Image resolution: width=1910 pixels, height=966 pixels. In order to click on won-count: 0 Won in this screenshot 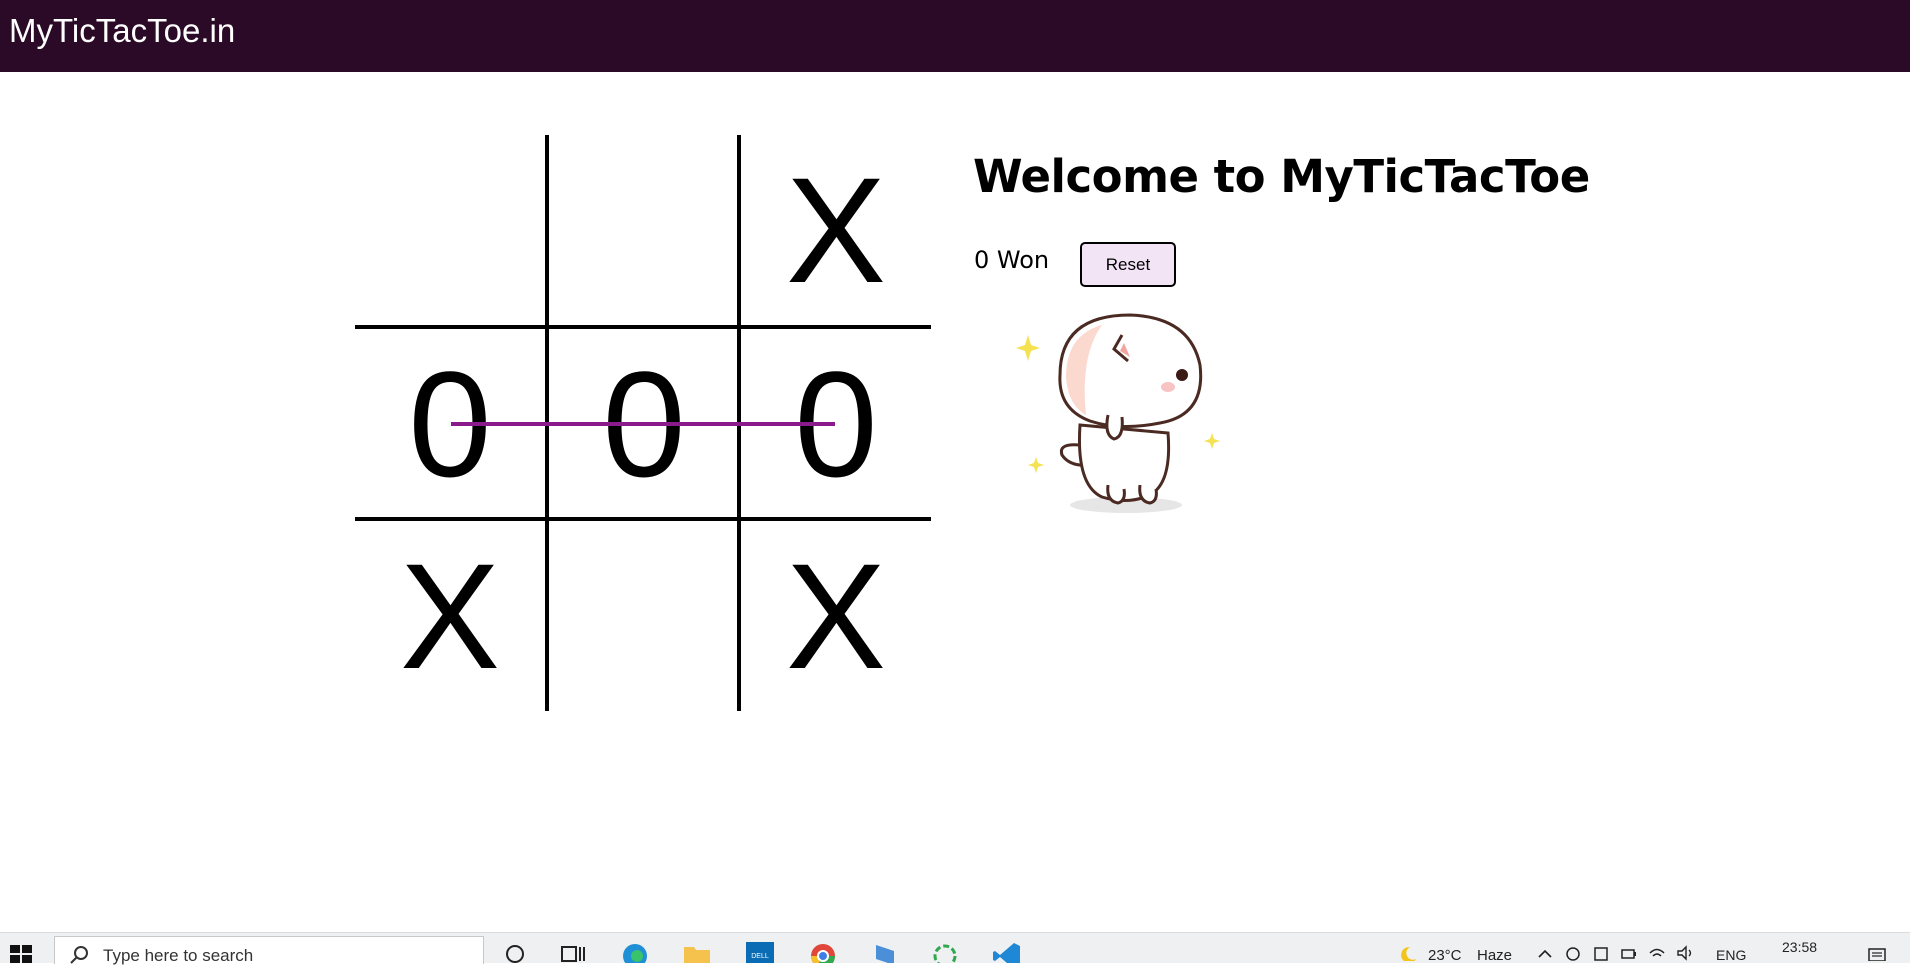, I will do `click(1012, 260)`.